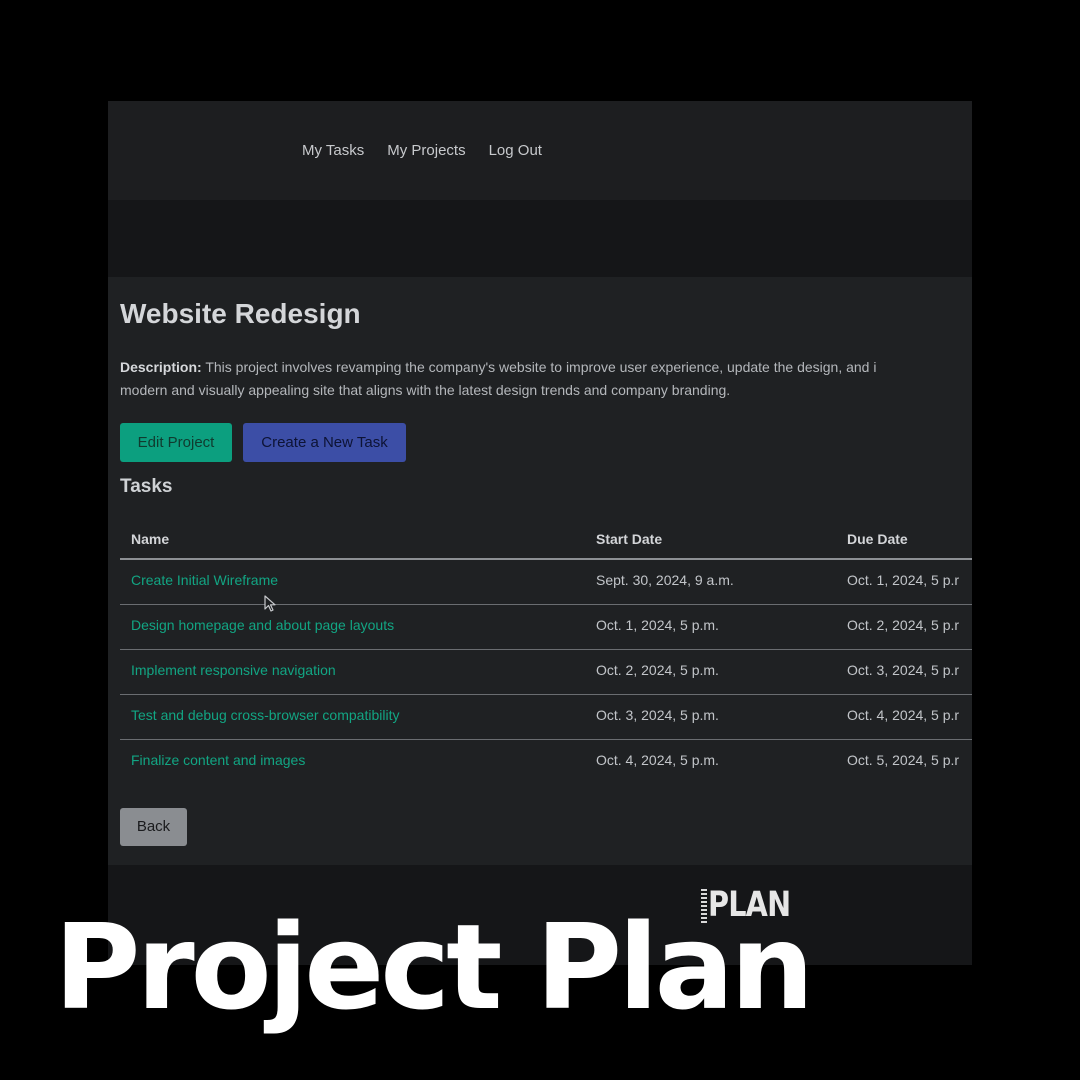 Image resolution: width=1080 pixels, height=1080 pixels. Describe the element at coordinates (903, 625) in the screenshot. I see `task-due-date: Oct. 2, 2024, 5 p.r` at that location.